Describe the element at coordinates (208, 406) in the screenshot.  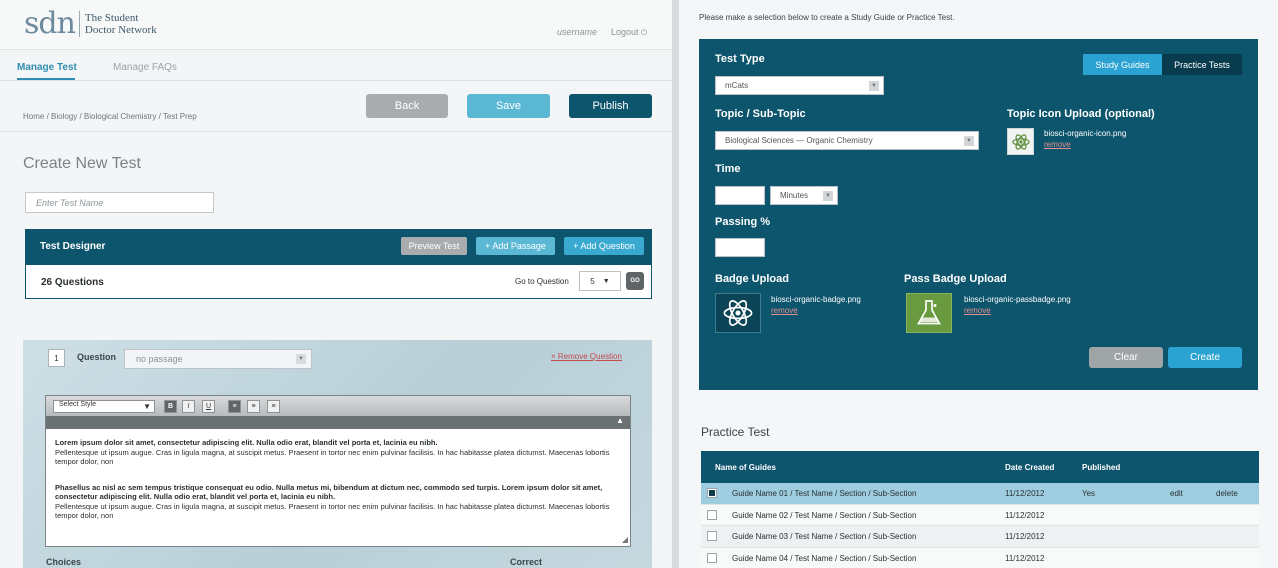
I see `underline-button: U` at that location.